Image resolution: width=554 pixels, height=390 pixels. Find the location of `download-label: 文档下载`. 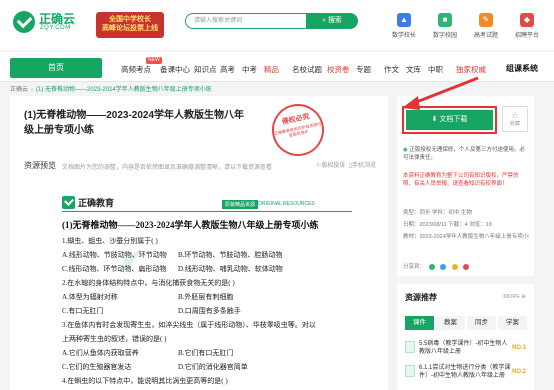

download-label: 文档下载 is located at coordinates (453, 119).